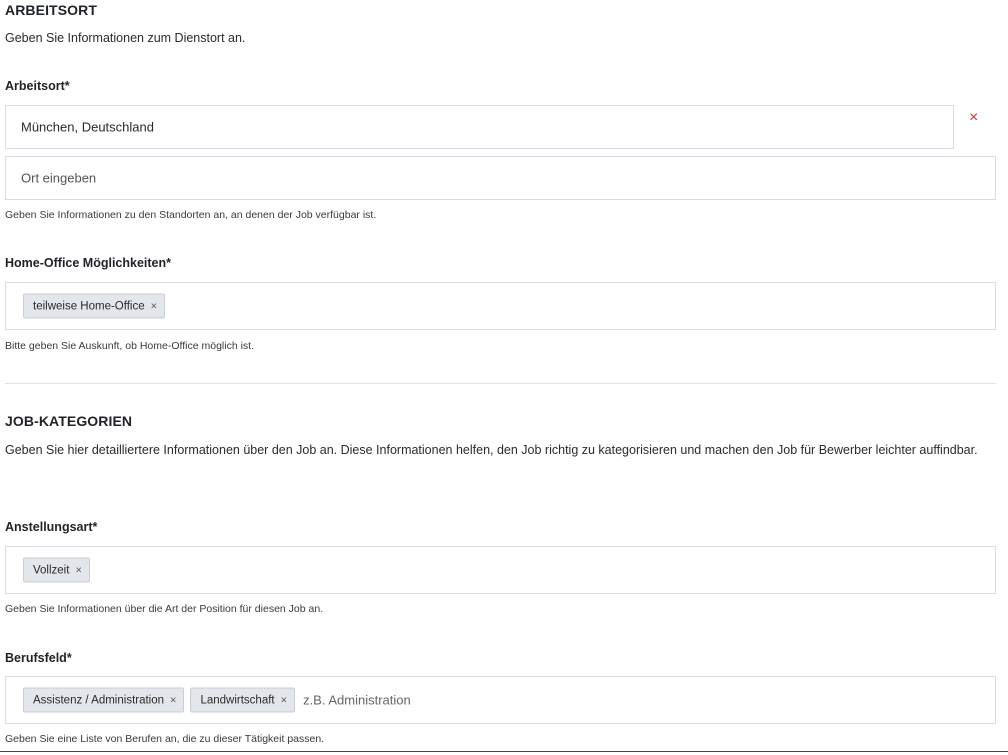  I want to click on tag-chip-agriculture: Landwirtschaft ×, so click(243, 700).